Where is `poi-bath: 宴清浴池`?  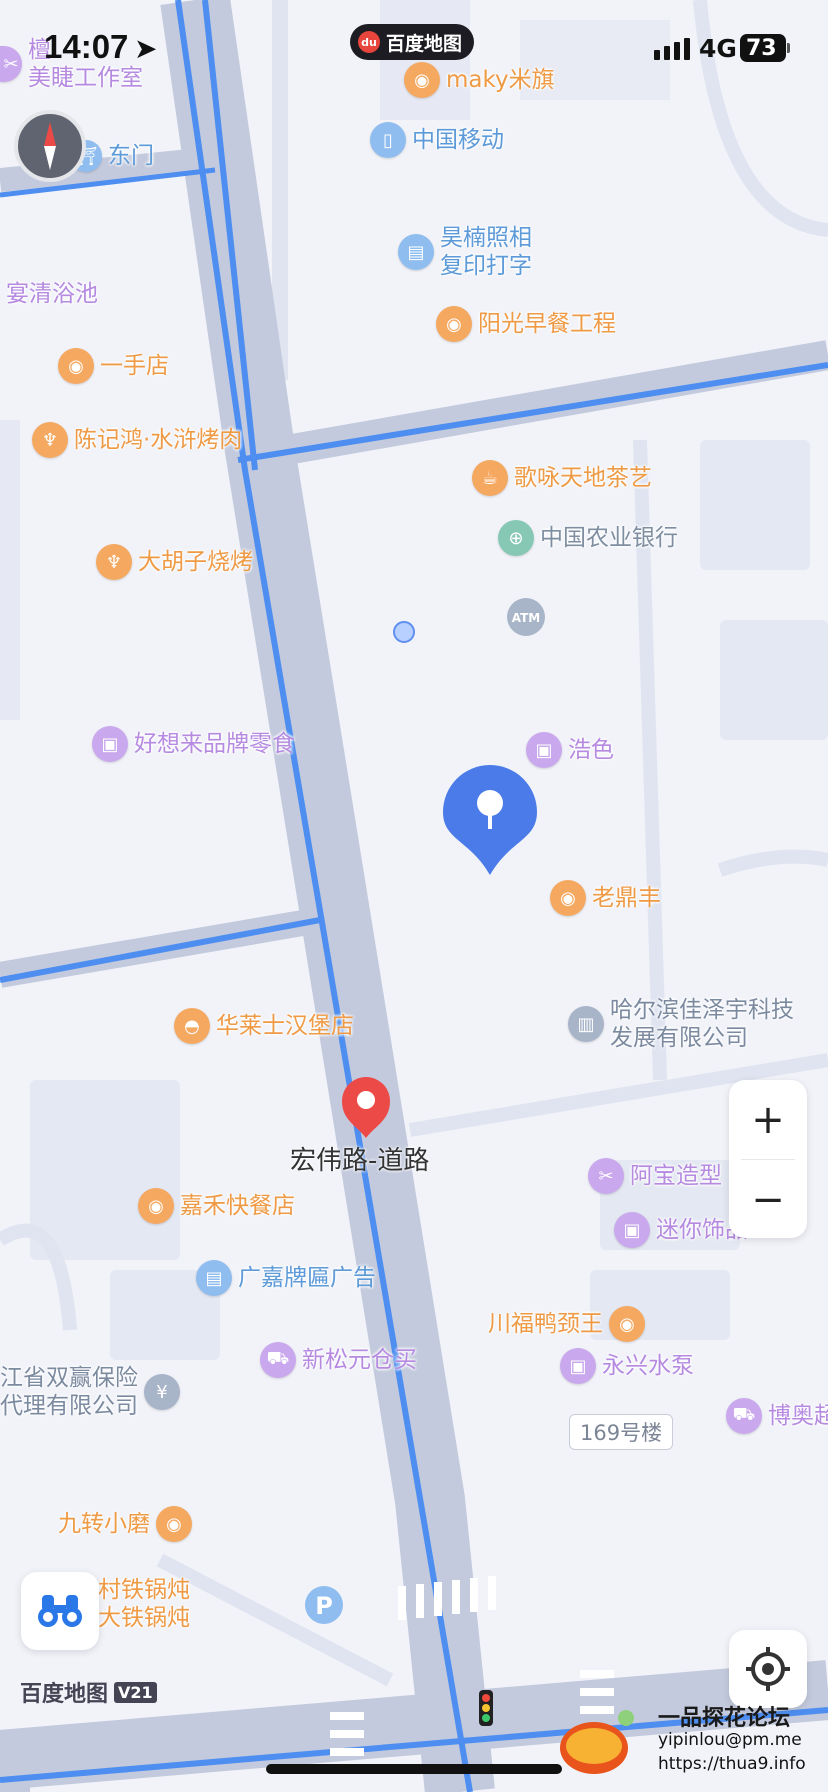
poi-bath: 宴清浴池 is located at coordinates (52, 294).